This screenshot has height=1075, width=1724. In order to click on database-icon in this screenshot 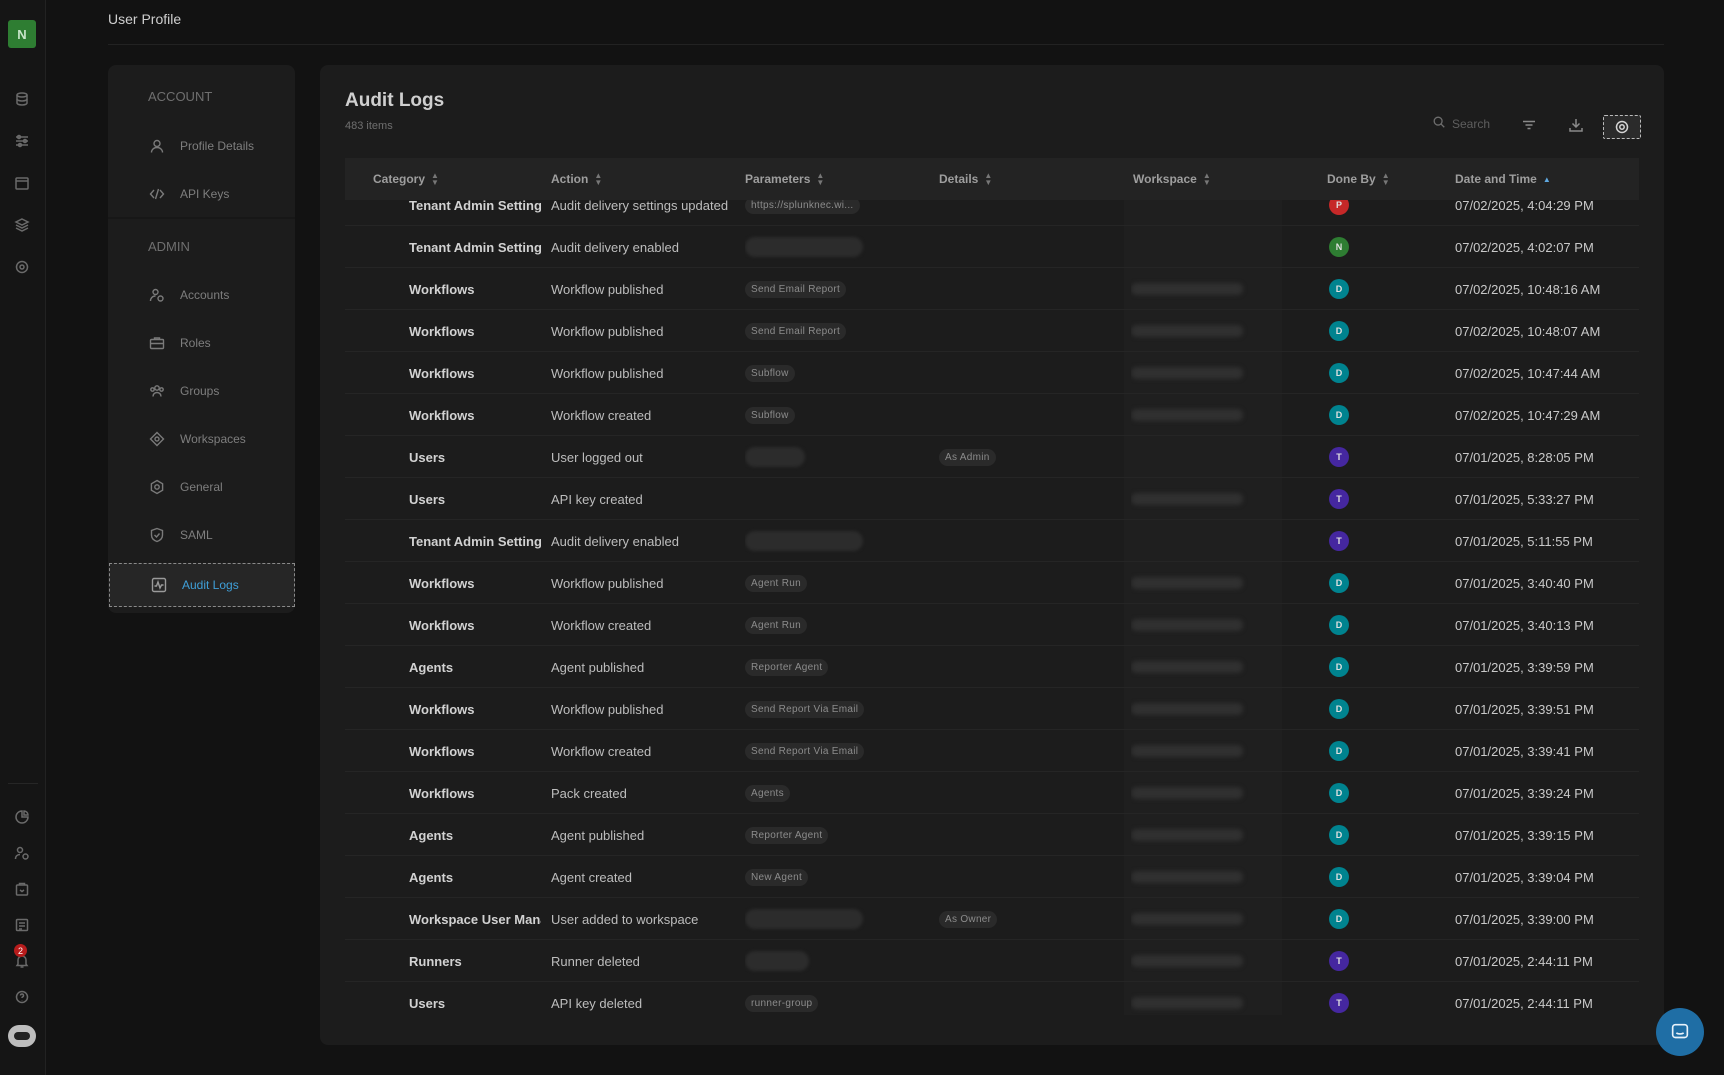, I will do `click(22, 99)`.